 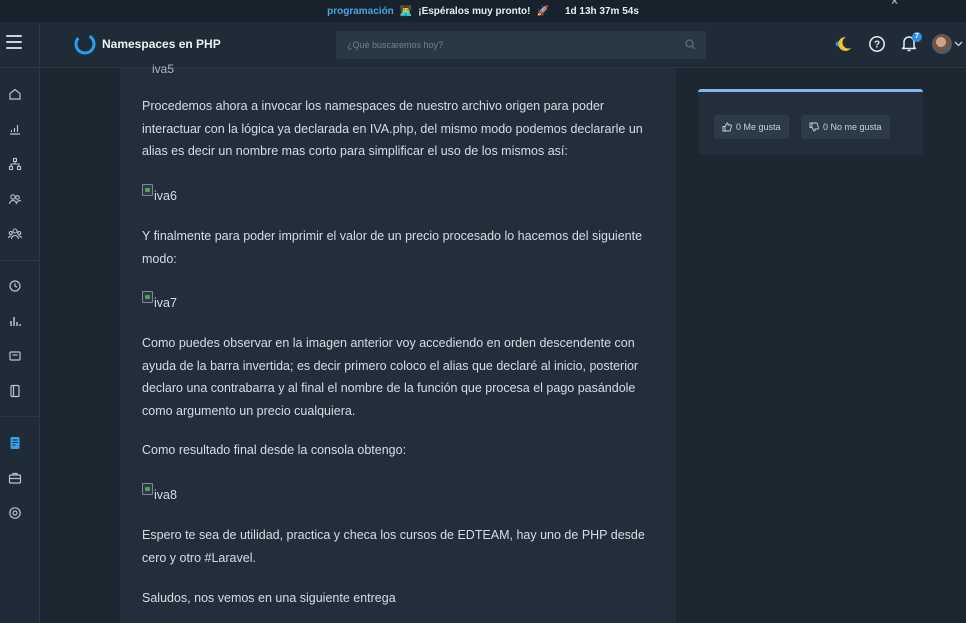 I want to click on image-alt-text: iva8, so click(x=165, y=495).